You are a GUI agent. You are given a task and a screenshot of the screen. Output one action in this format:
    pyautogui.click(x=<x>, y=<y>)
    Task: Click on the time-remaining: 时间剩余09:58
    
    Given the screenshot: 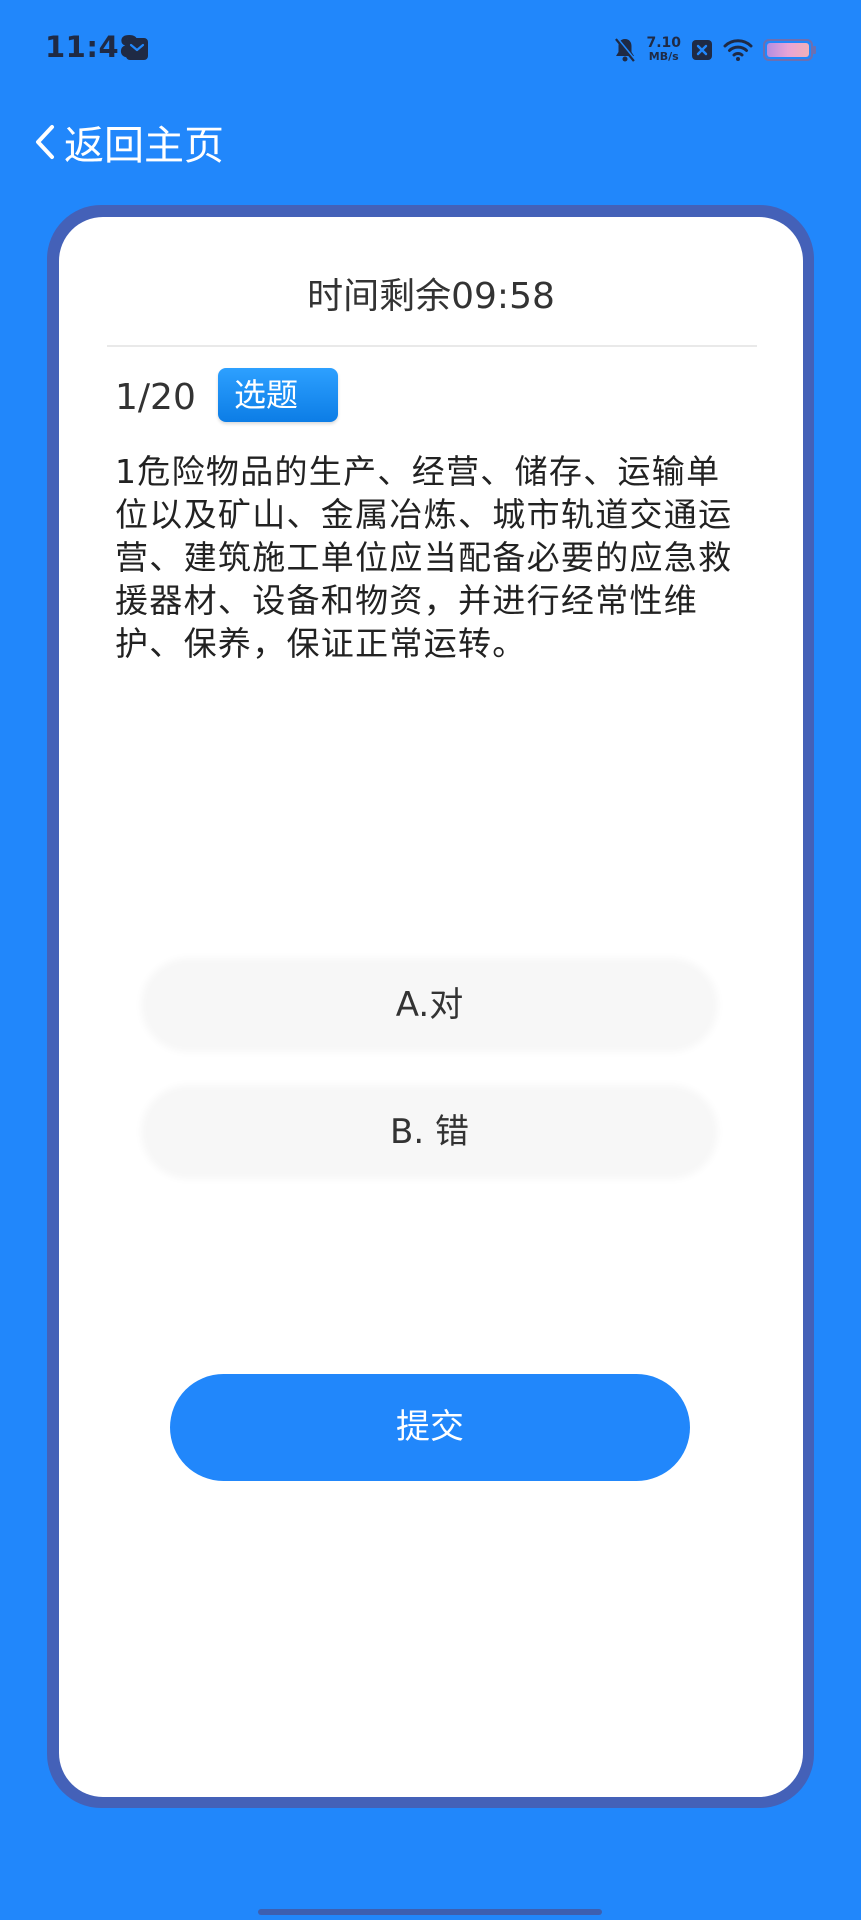 What is the action you would take?
    pyautogui.click(x=431, y=296)
    